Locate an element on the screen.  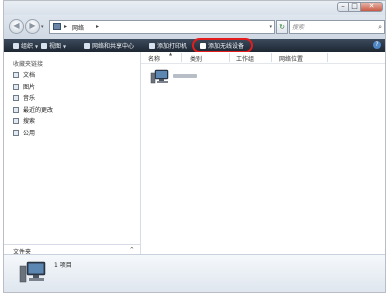
minimize-button: – is located at coordinates (343, 7).